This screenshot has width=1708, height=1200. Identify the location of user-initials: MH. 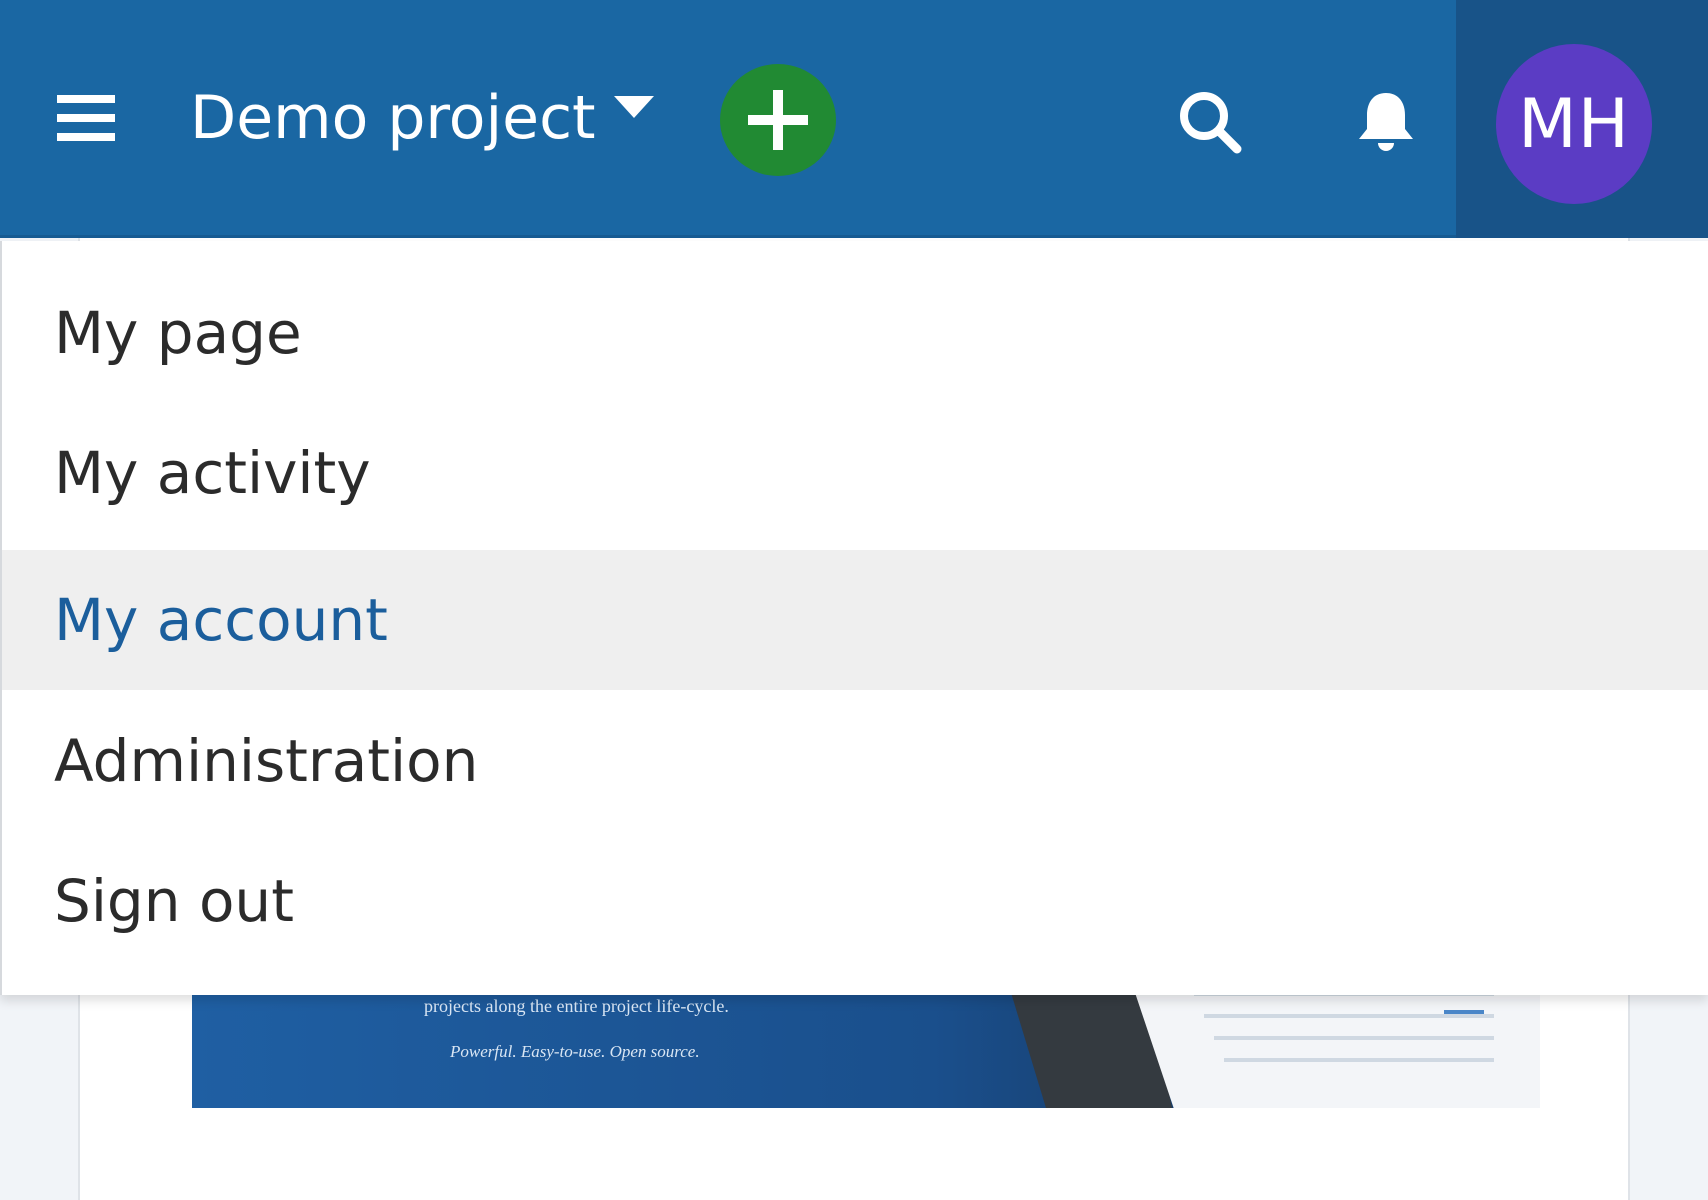
(1574, 124).